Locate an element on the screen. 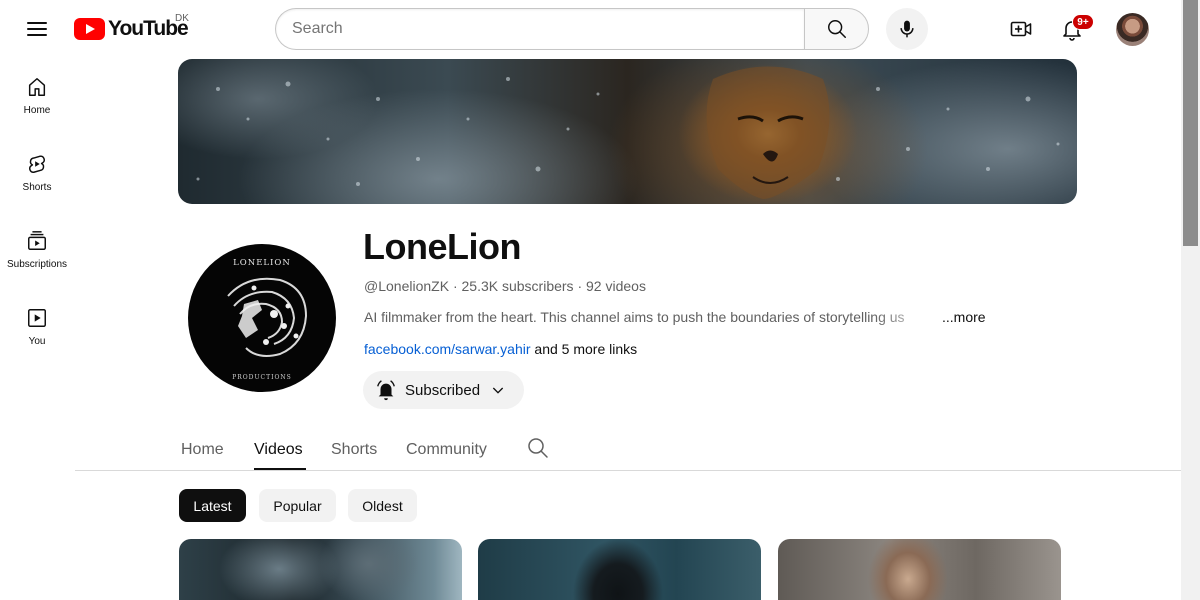  channel-handle: @LonelionZK is located at coordinates (407, 286).